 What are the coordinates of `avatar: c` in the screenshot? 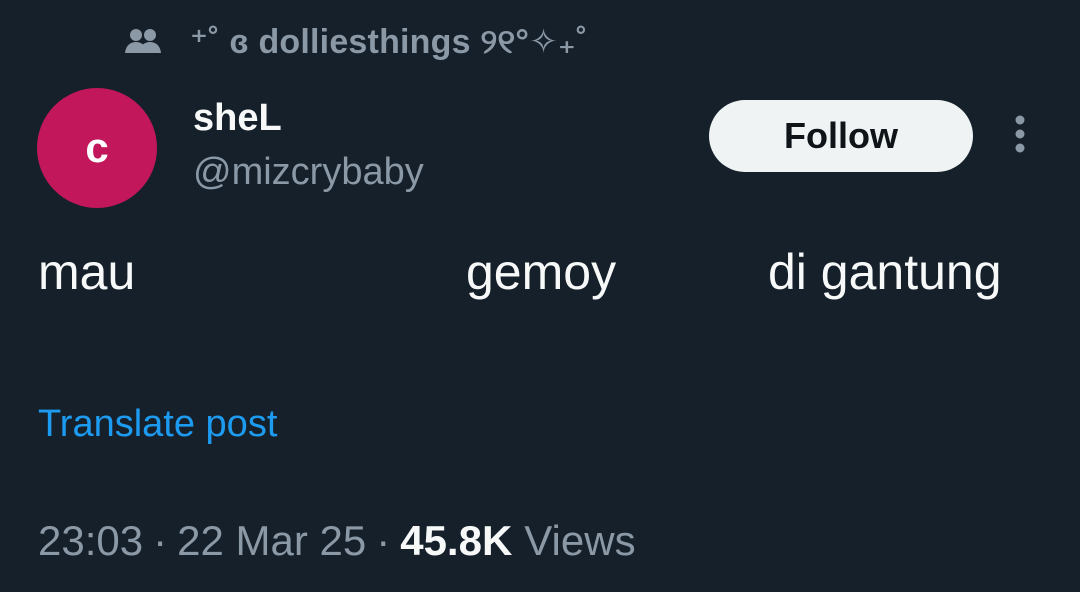 It's located at (97, 148).